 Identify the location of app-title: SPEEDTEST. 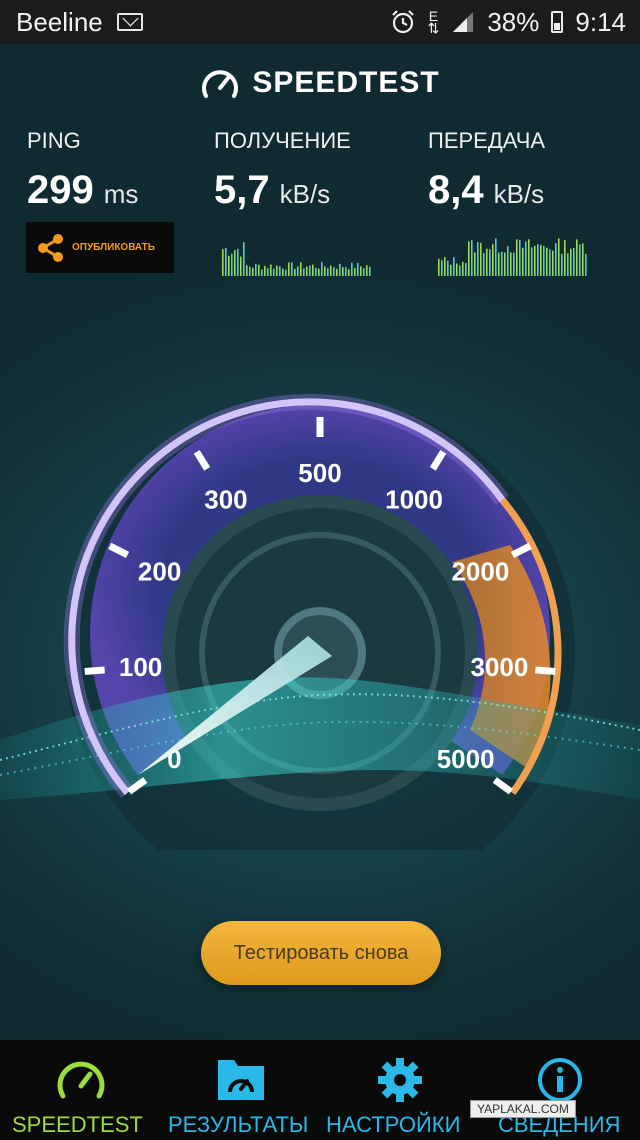
(346, 82).